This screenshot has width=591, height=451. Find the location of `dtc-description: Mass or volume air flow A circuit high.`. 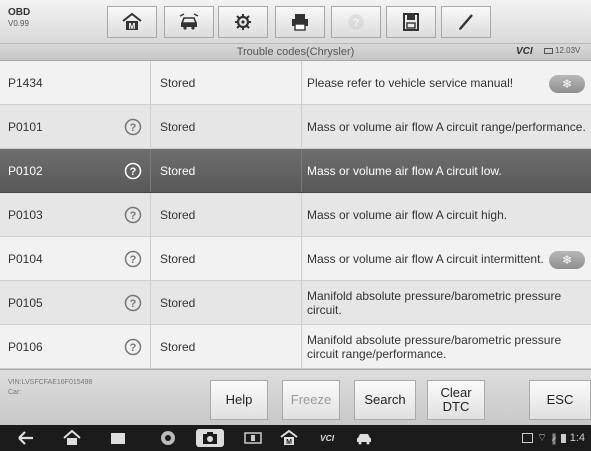

dtc-description: Mass or volume air flow A circuit high. is located at coordinates (407, 215).